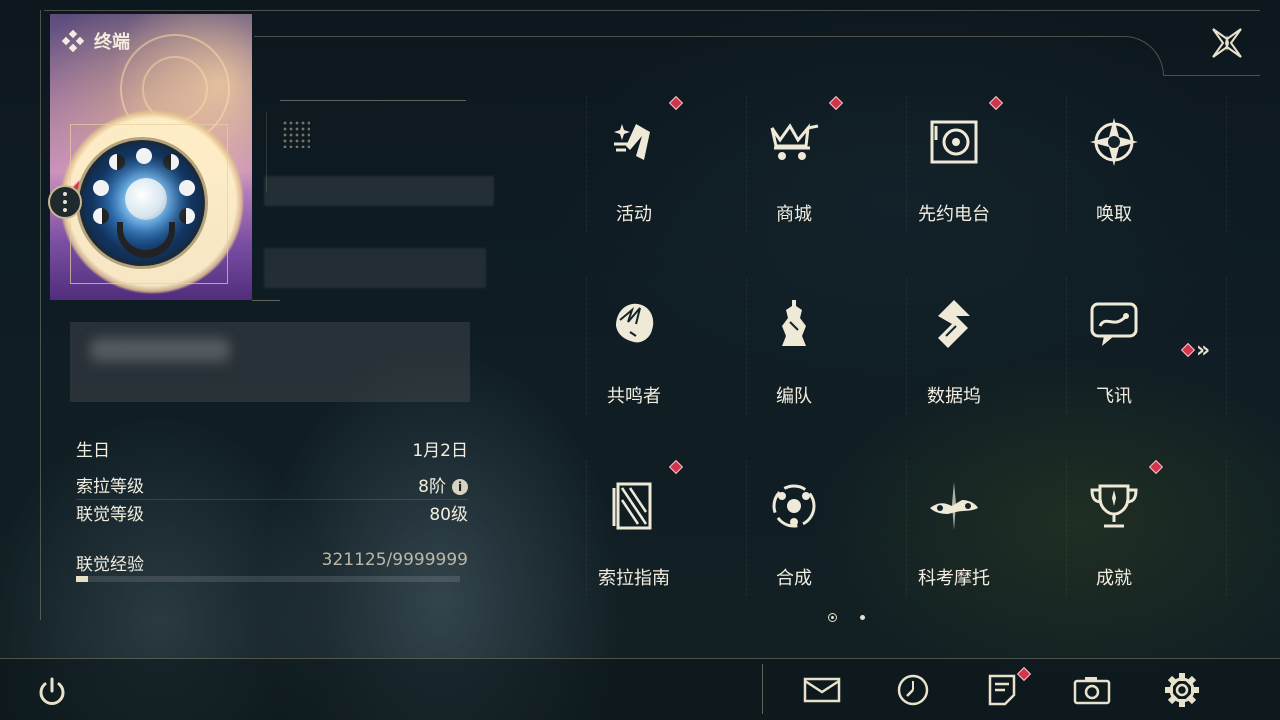 Image resolution: width=1280 pixels, height=720 pixels. What do you see at coordinates (1203, 350) in the screenshot?
I see `next-page-arrow-icon: »` at bounding box center [1203, 350].